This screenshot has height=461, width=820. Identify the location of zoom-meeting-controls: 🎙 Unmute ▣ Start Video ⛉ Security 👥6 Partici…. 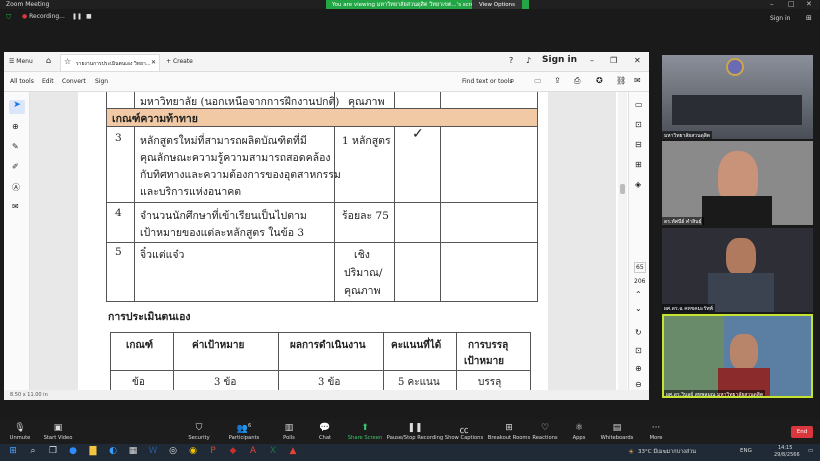
(410, 432).